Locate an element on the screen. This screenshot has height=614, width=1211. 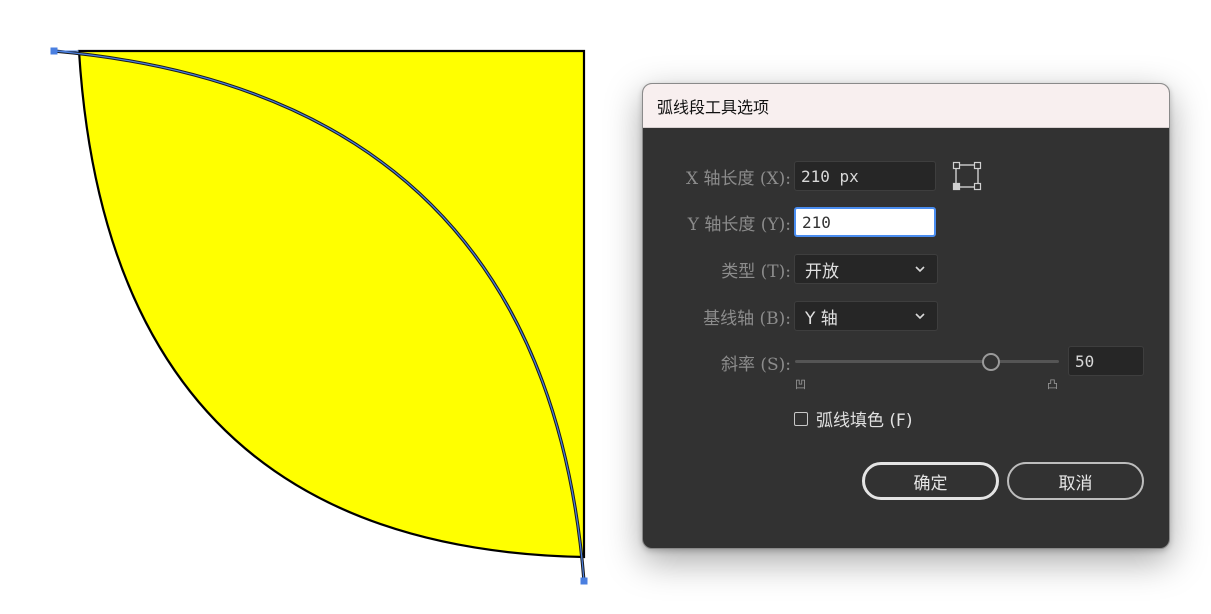
anchor-point-end is located at coordinates (584, 581).